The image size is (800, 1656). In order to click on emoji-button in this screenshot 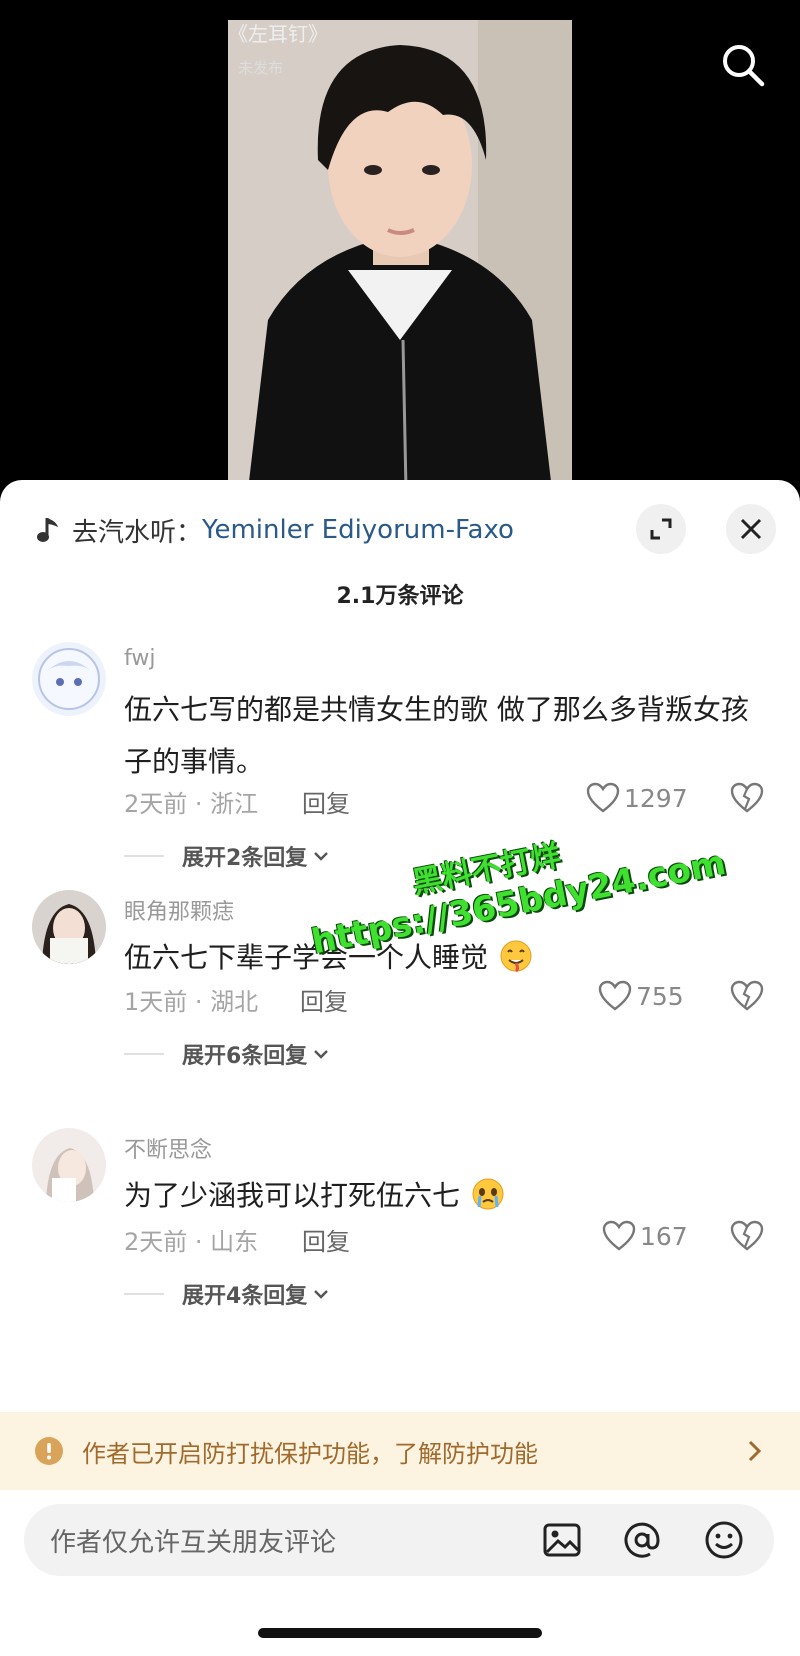, I will do `click(724, 1540)`.